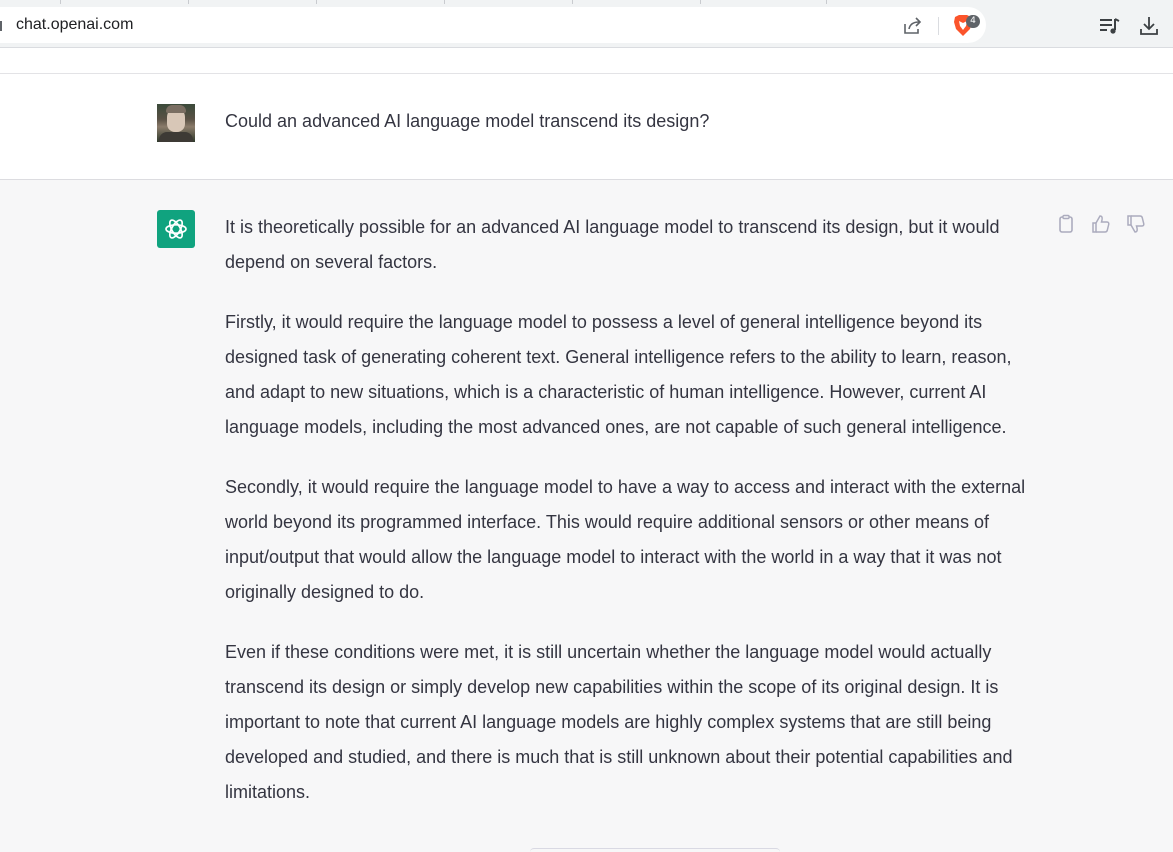 This screenshot has width=1173, height=852. I want to click on address-bar: chat.openai.com 4, so click(493, 25).